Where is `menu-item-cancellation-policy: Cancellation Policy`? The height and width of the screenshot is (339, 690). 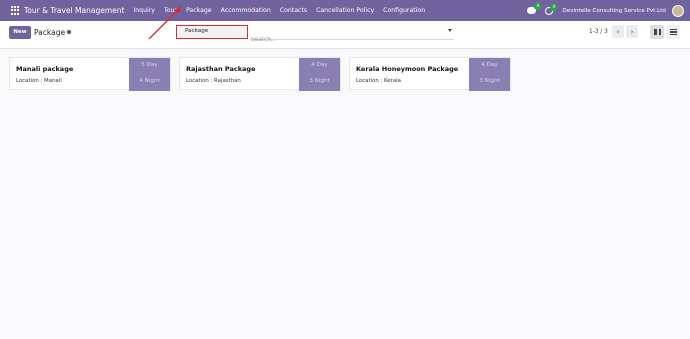 menu-item-cancellation-policy: Cancellation Policy is located at coordinates (345, 10).